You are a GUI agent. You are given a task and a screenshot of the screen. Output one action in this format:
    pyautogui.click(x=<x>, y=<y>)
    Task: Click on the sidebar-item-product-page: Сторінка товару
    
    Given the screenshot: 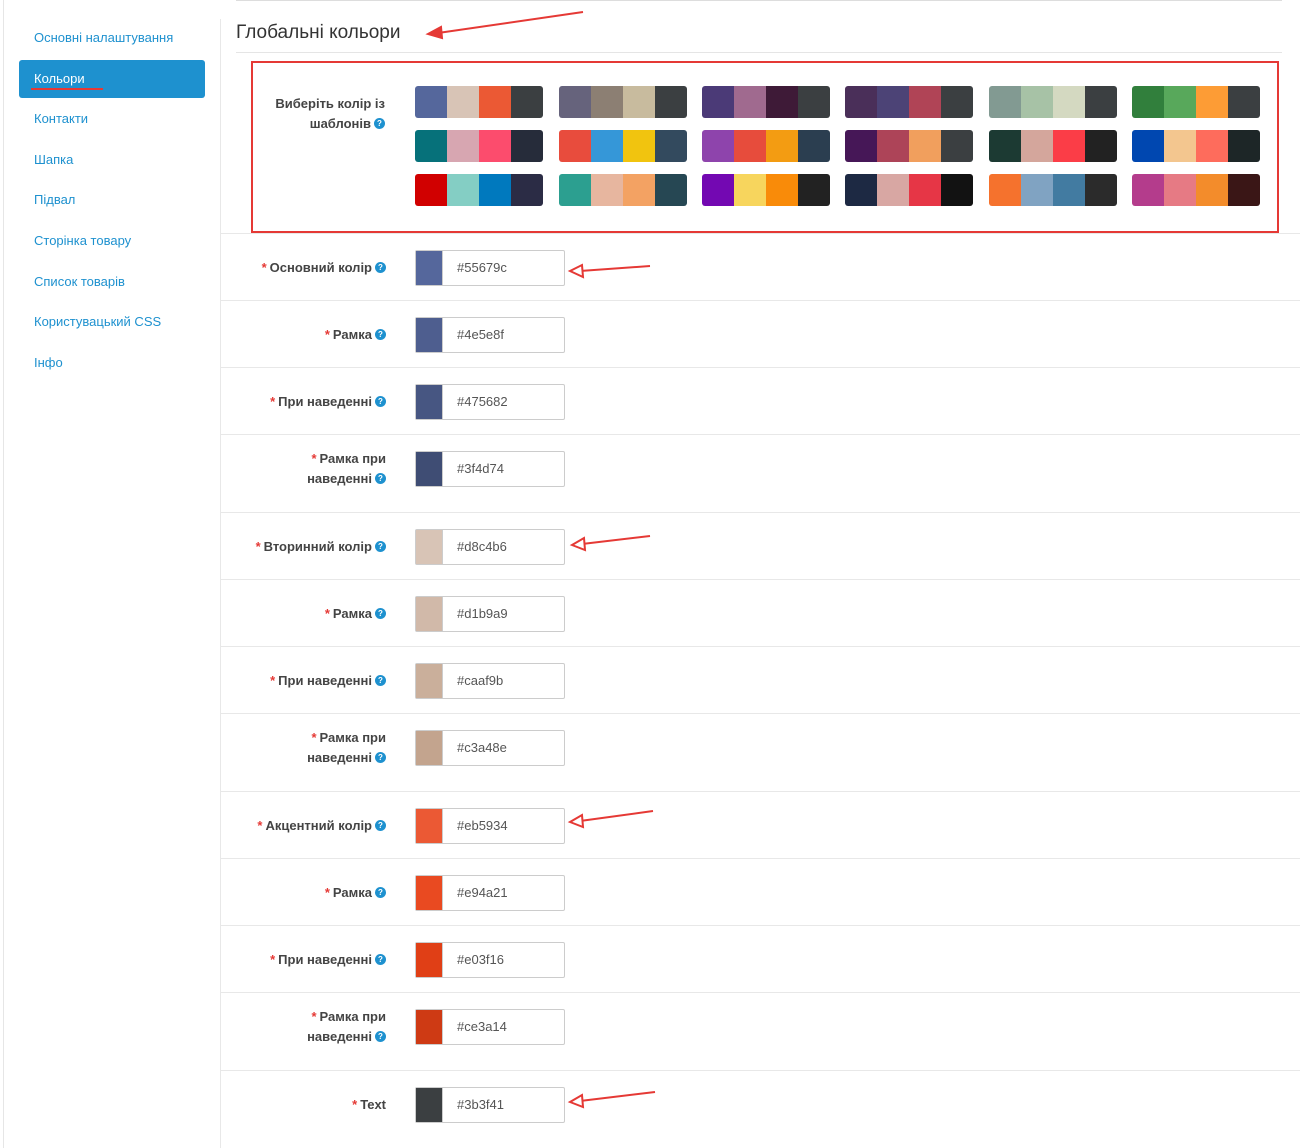 What is the action you would take?
    pyautogui.click(x=112, y=241)
    